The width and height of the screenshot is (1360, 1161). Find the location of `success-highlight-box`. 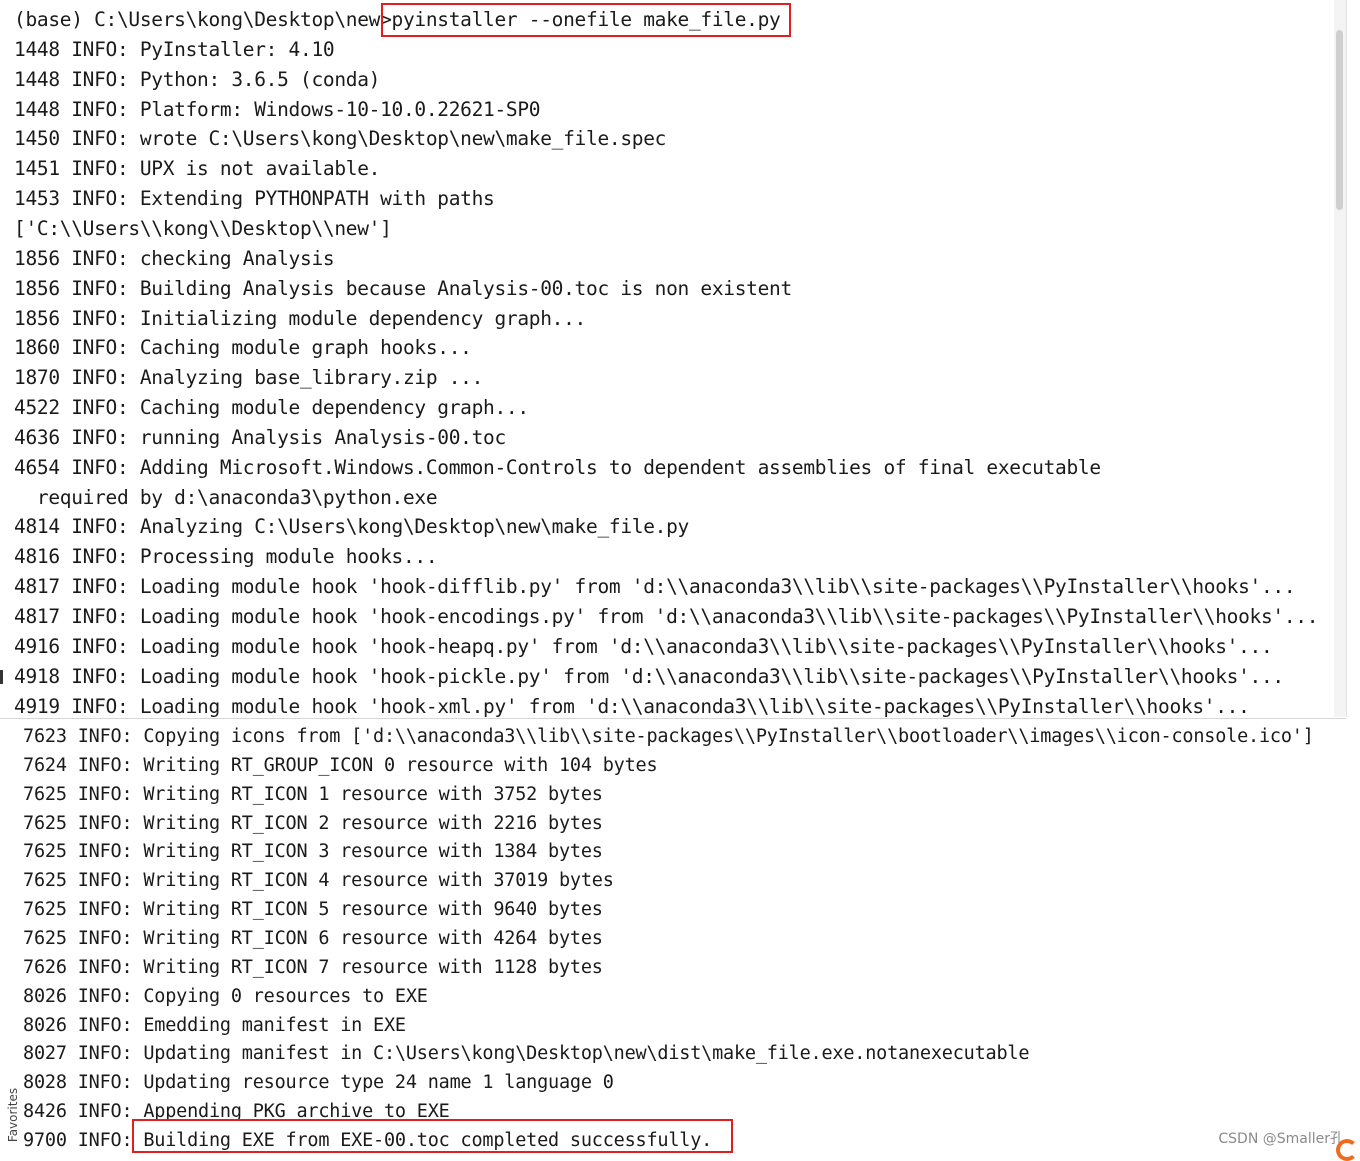

success-highlight-box is located at coordinates (432, 1136).